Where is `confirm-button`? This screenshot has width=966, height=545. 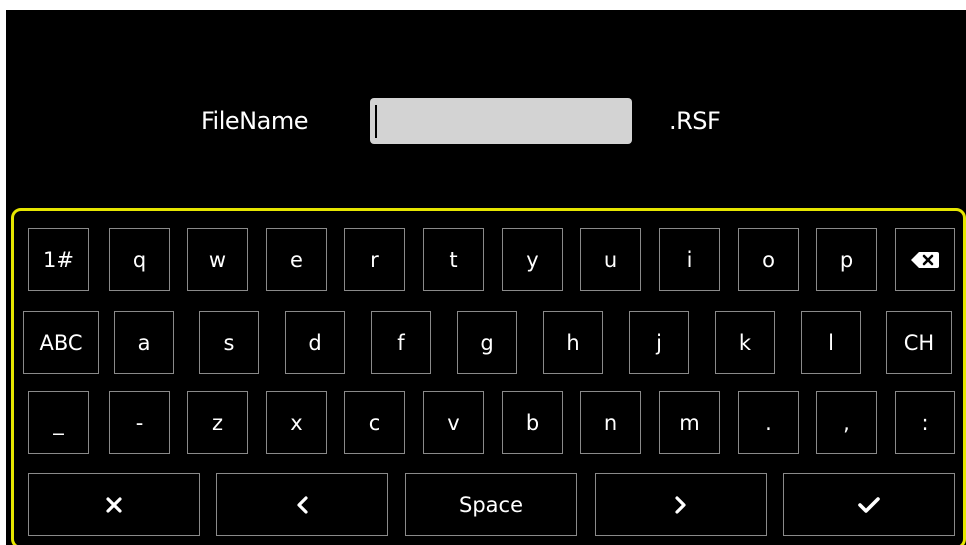
confirm-button is located at coordinates (869, 504).